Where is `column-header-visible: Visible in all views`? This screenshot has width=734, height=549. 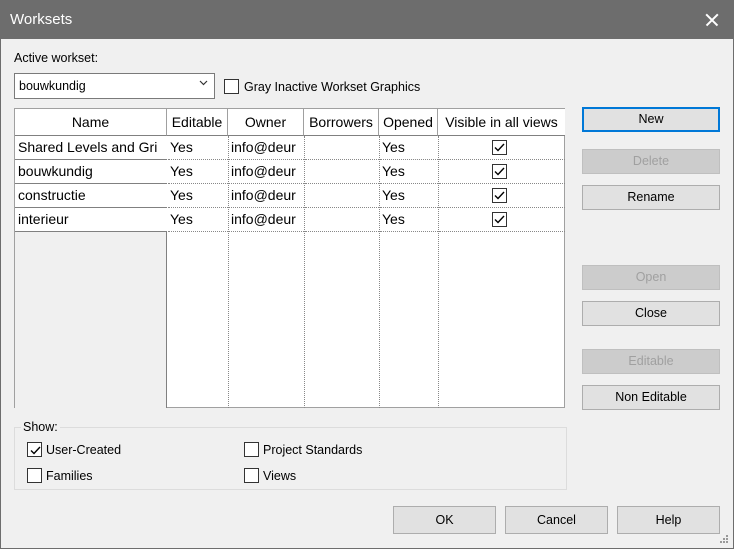 column-header-visible: Visible in all views is located at coordinates (501, 122).